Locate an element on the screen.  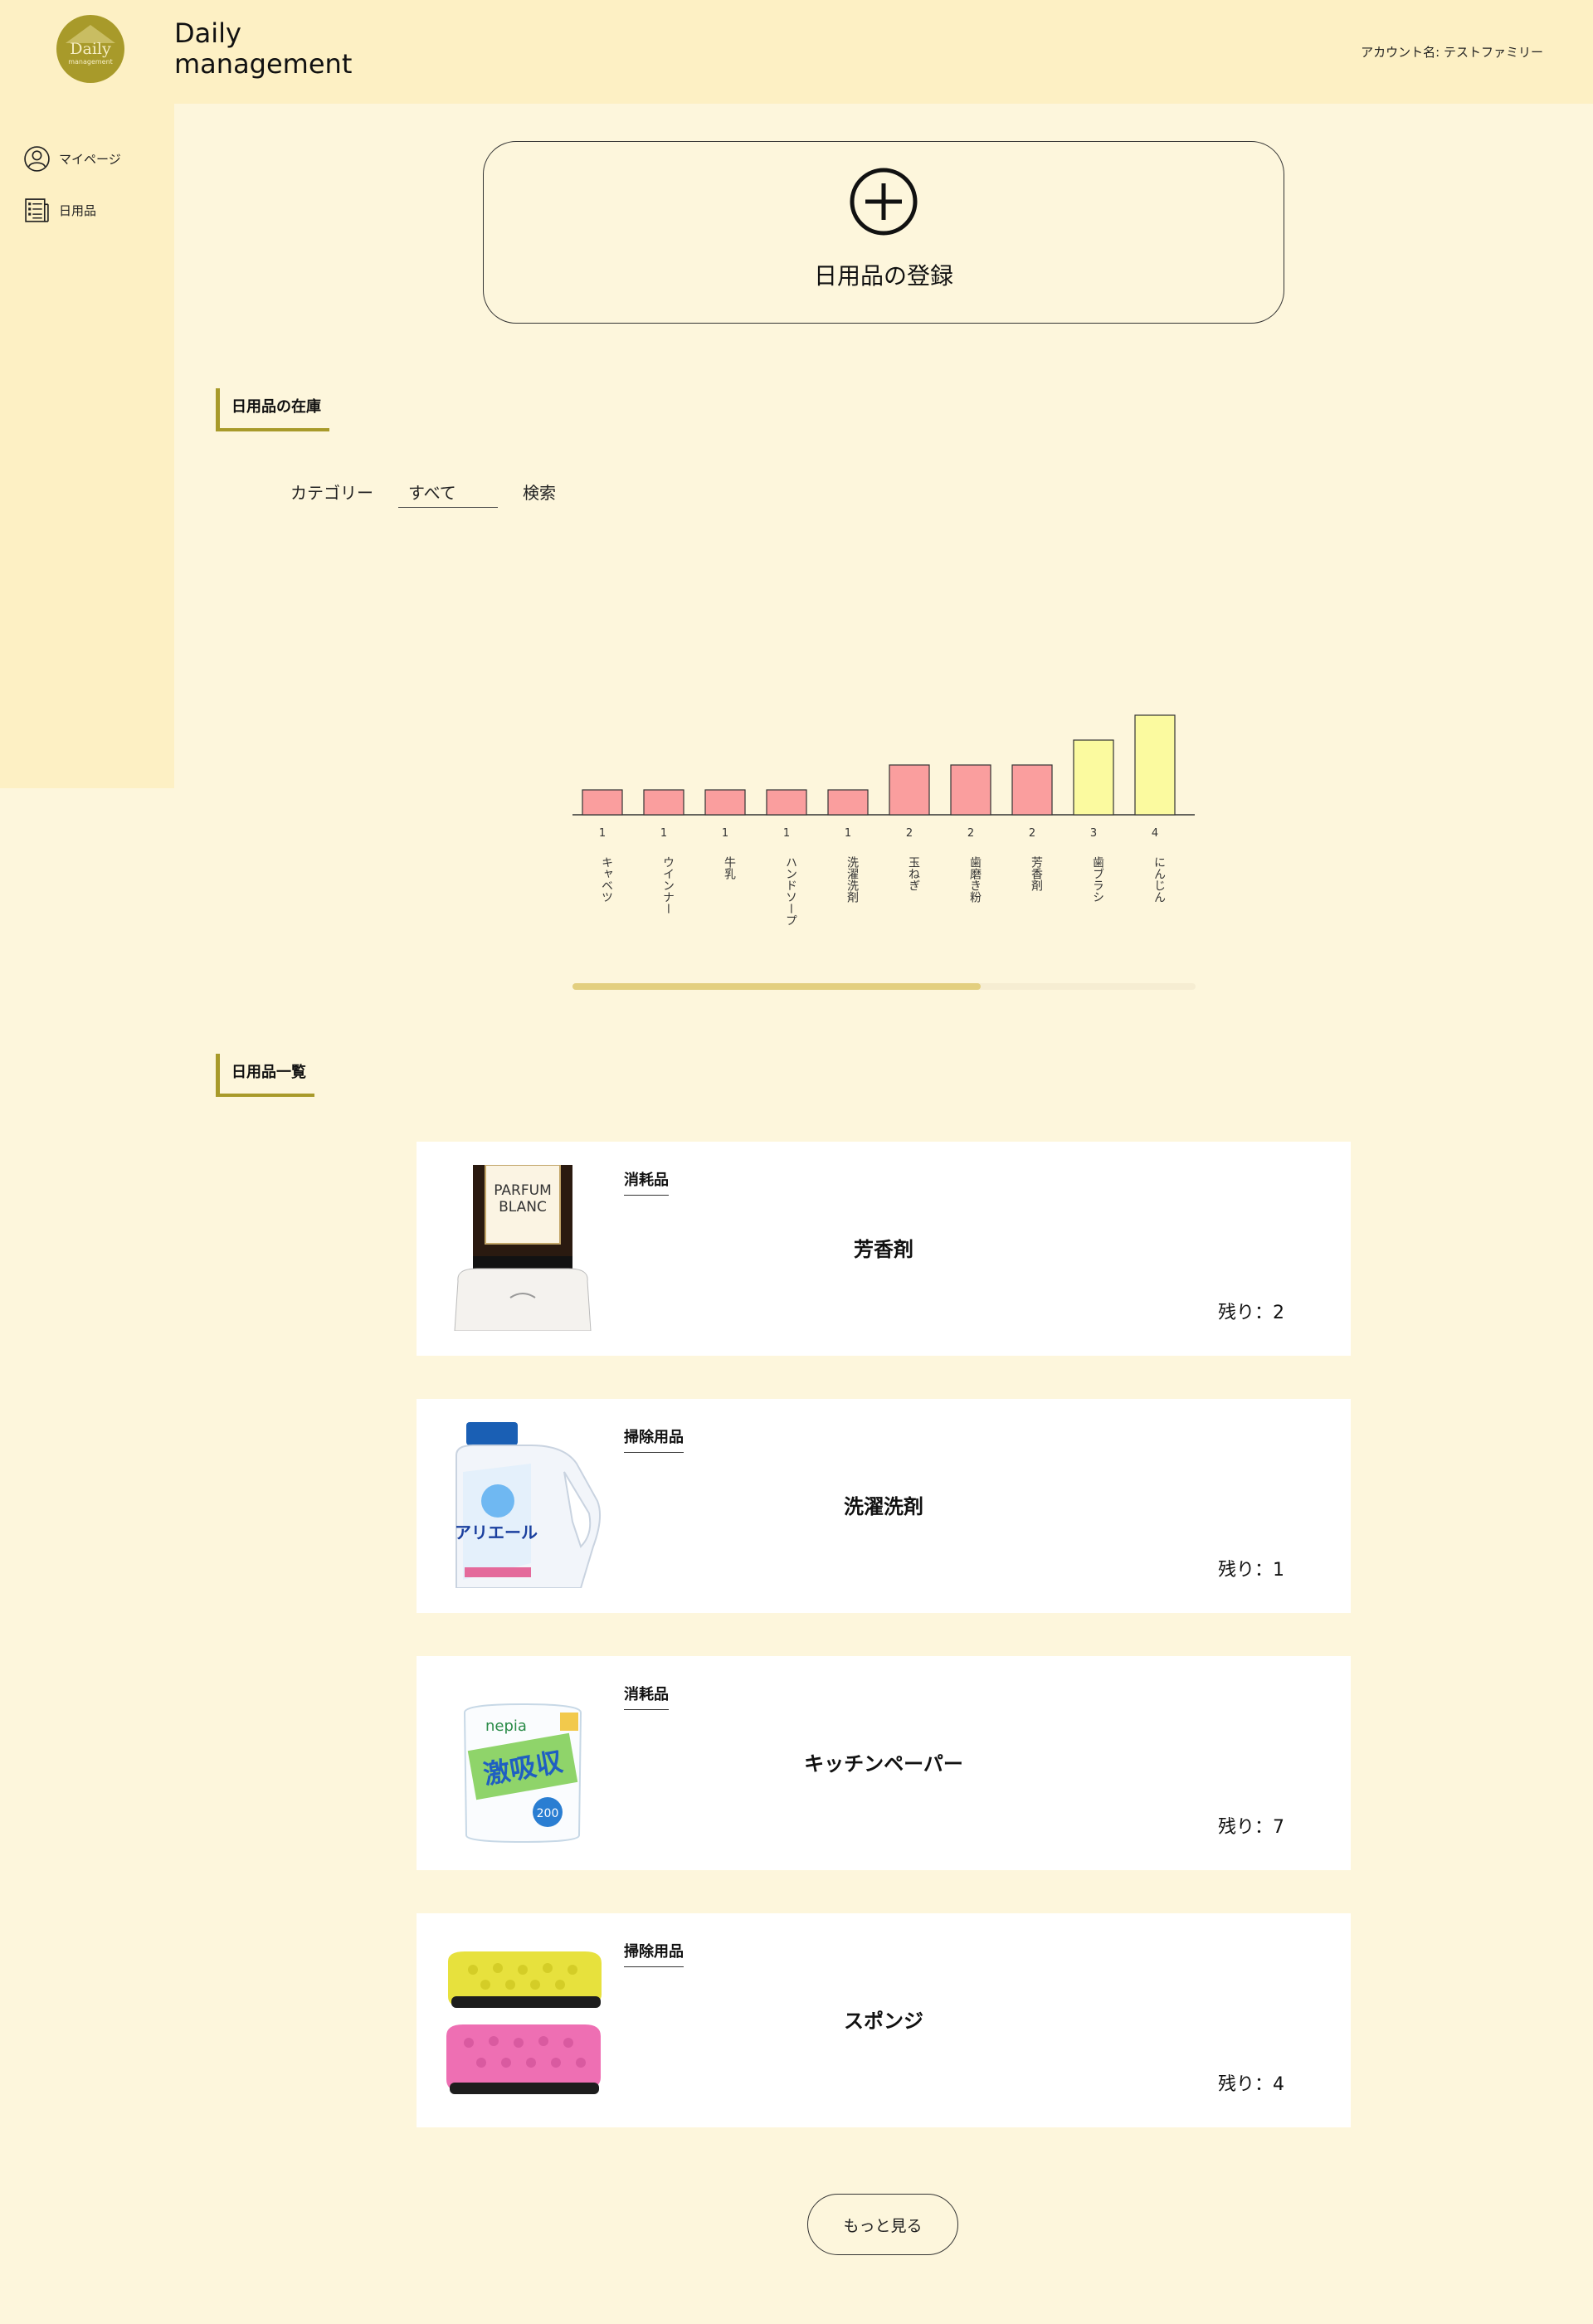
search-button: 検索 is located at coordinates (539, 492).